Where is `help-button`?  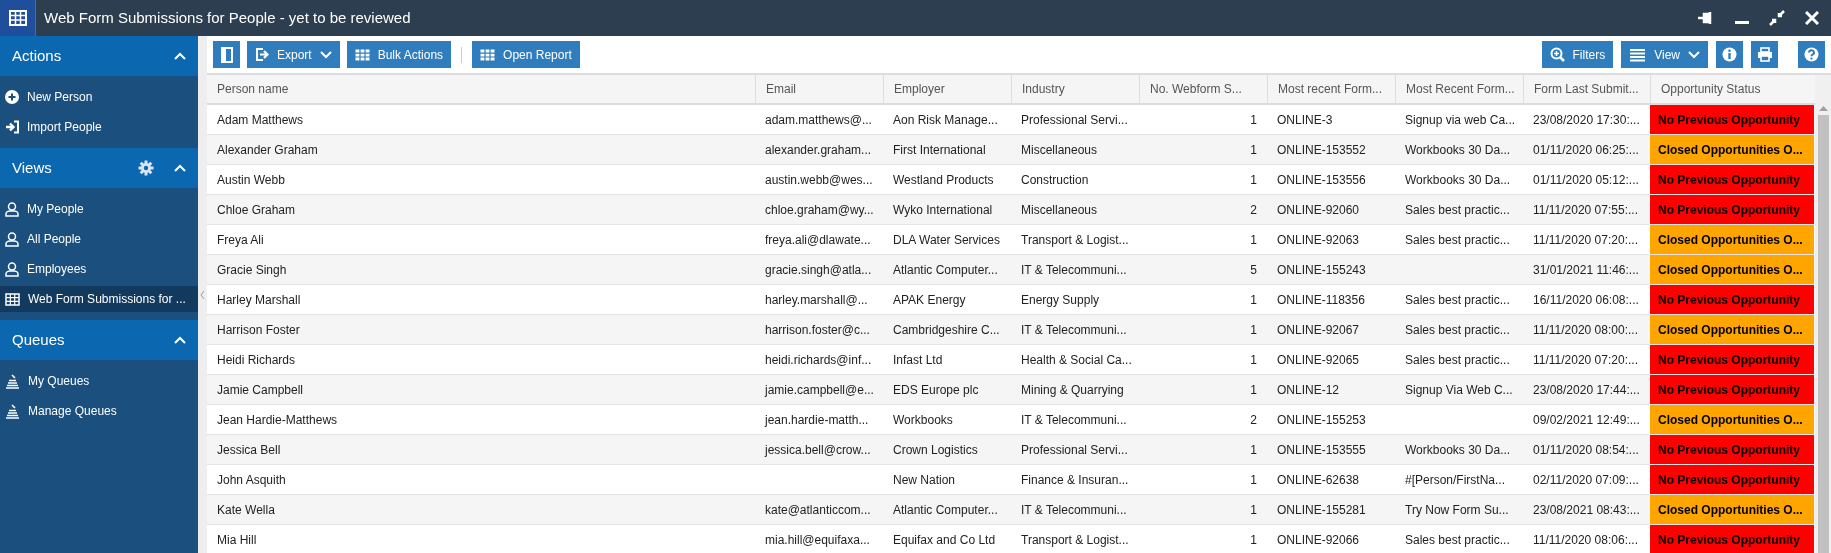
help-button is located at coordinates (1811, 54).